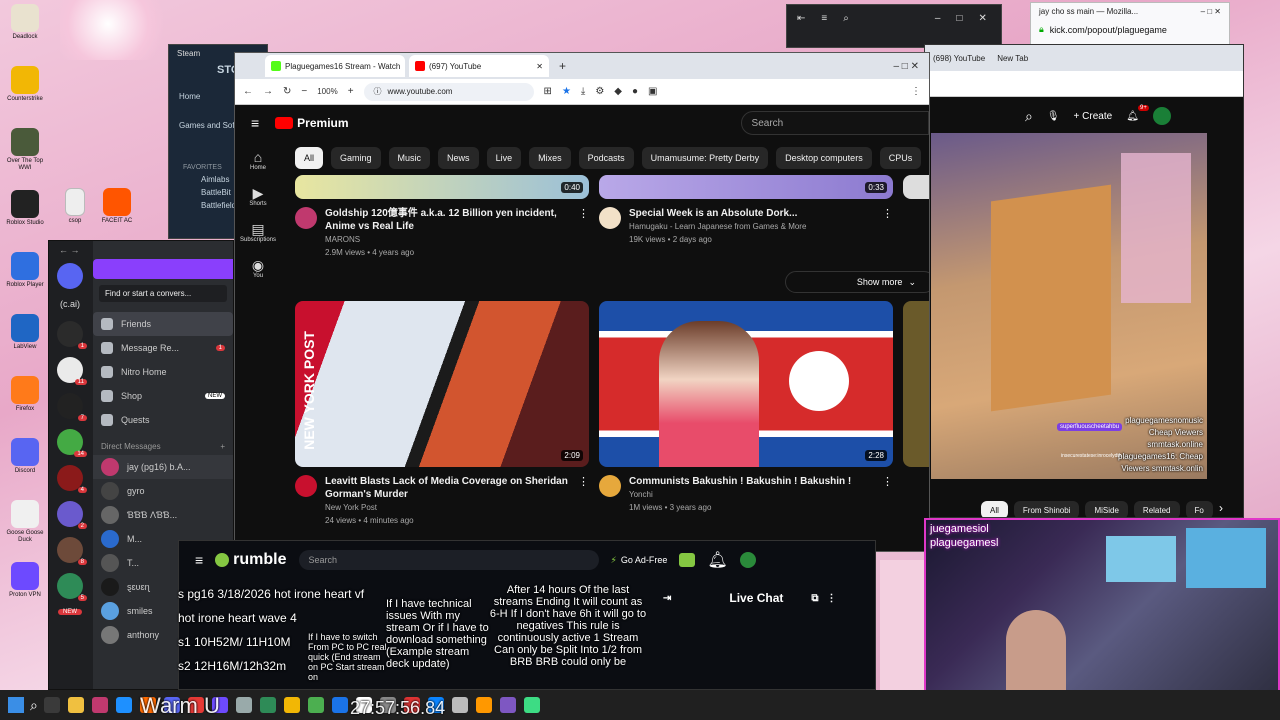 This screenshot has height=720, width=1280. What do you see at coordinates (25, 84) in the screenshot?
I see `desktop-icon: Counterstrike` at bounding box center [25, 84].